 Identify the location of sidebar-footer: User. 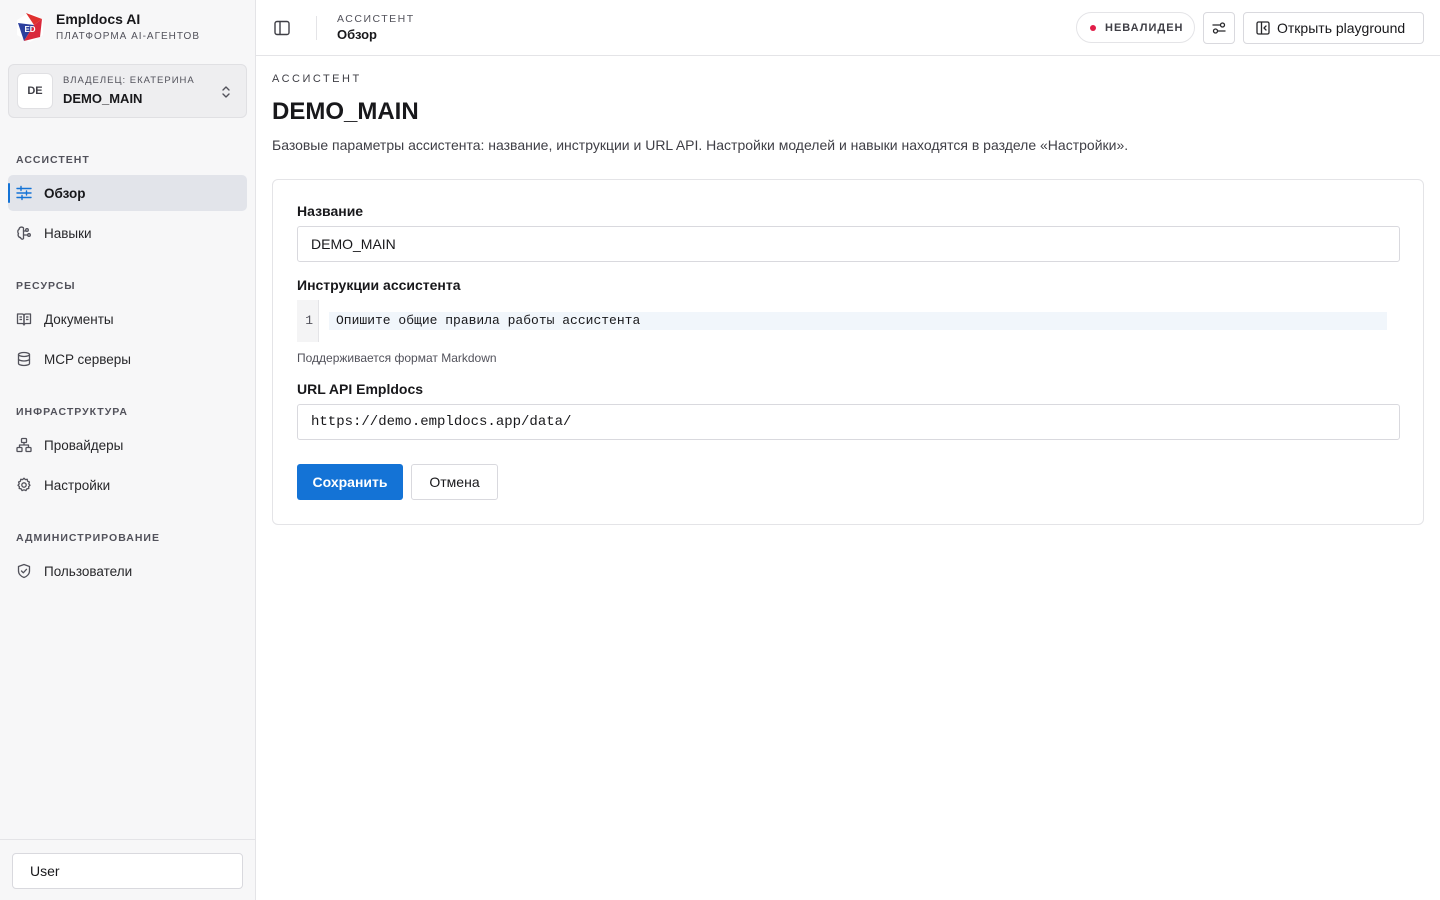
(127, 869).